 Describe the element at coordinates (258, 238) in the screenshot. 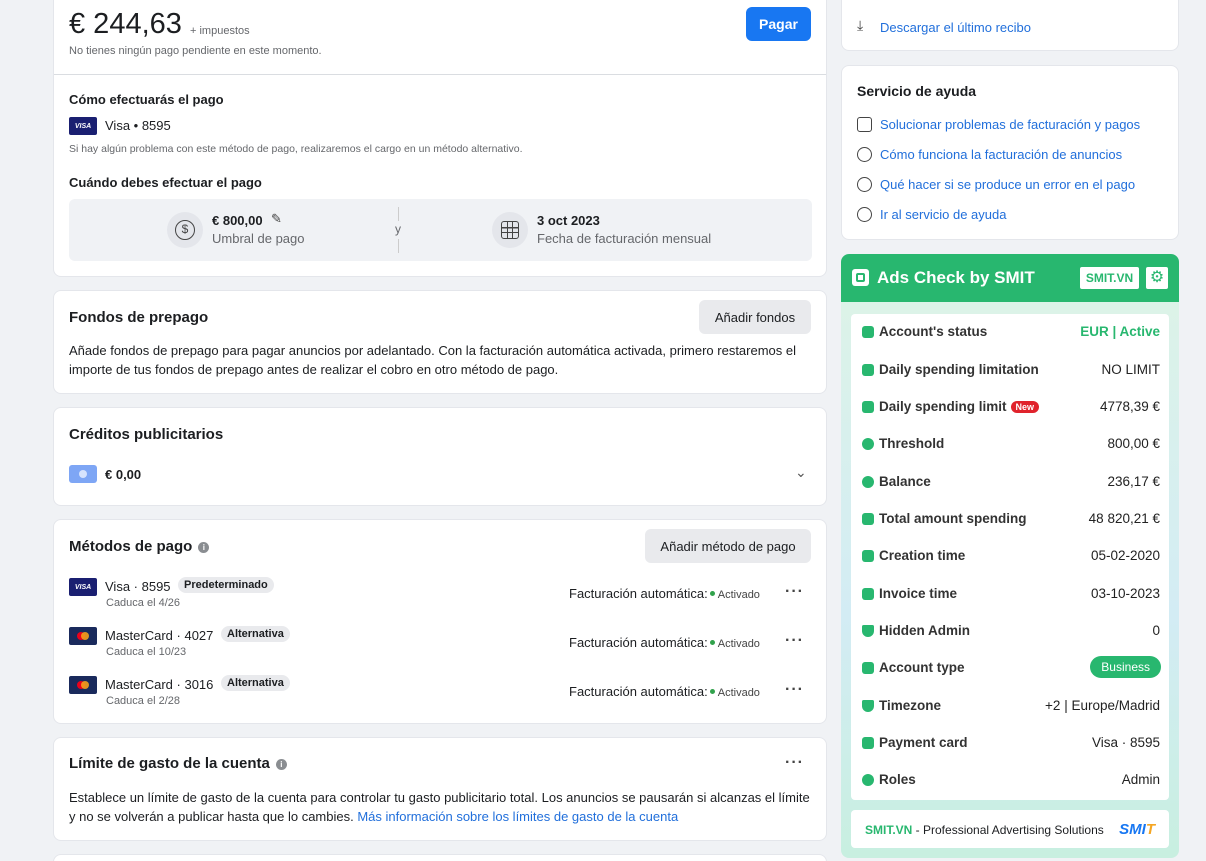

I see `threshold-label: Umbral de pago` at that location.